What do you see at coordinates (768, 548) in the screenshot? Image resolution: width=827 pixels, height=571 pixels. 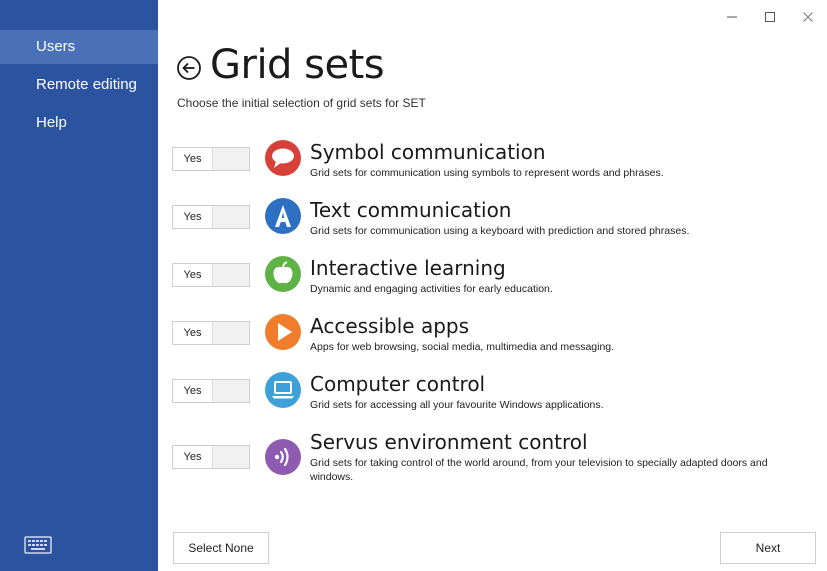 I see `next-button: Next` at bounding box center [768, 548].